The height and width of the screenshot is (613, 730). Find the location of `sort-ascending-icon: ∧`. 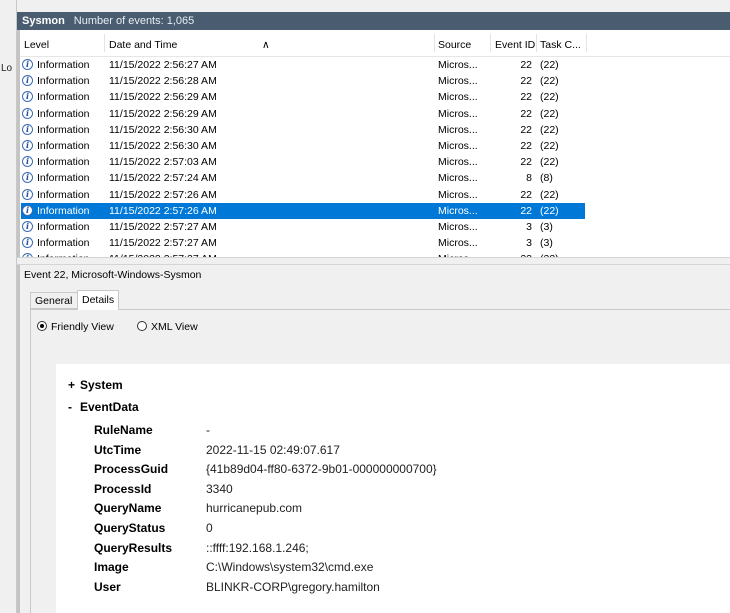

sort-ascending-icon: ∧ is located at coordinates (266, 45).